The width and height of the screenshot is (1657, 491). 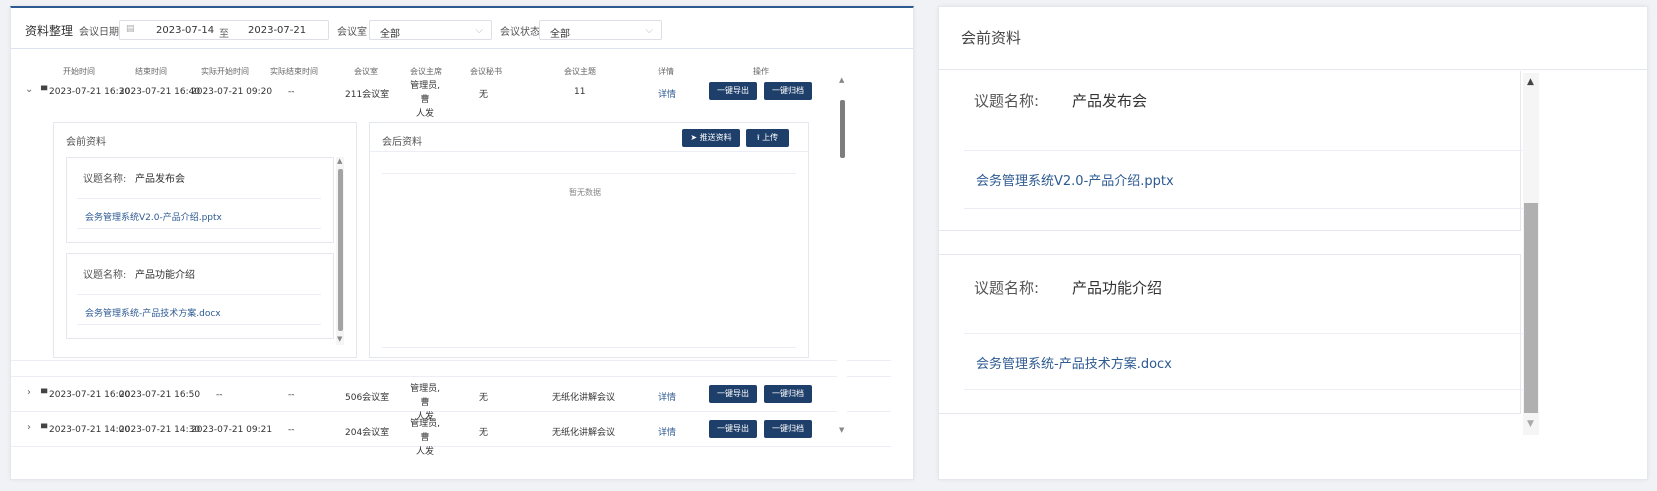 I want to click on post-meeting-title: 会后资料, so click(x=402, y=142).